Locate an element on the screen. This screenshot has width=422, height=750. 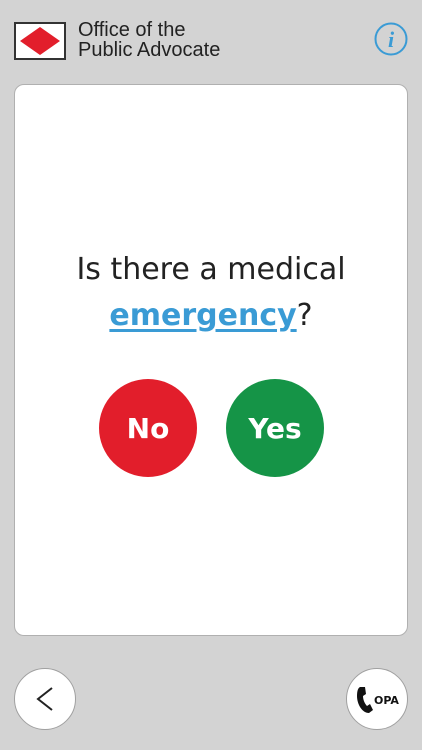
info-icon: i is located at coordinates (391, 39).